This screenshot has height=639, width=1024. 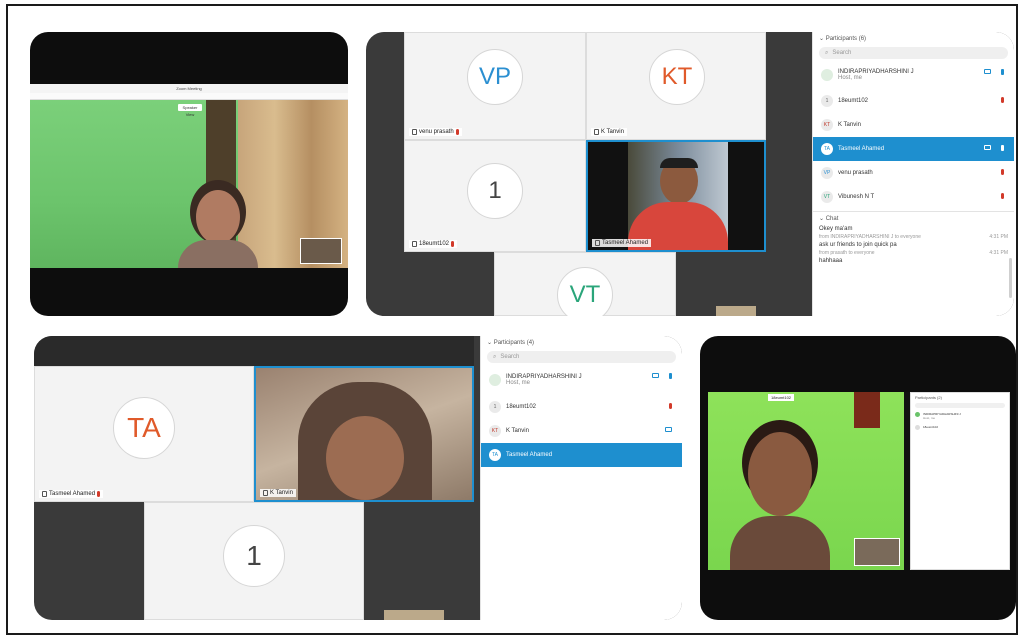 I want to click on participant-woman-hijab, so click(x=365, y=441).